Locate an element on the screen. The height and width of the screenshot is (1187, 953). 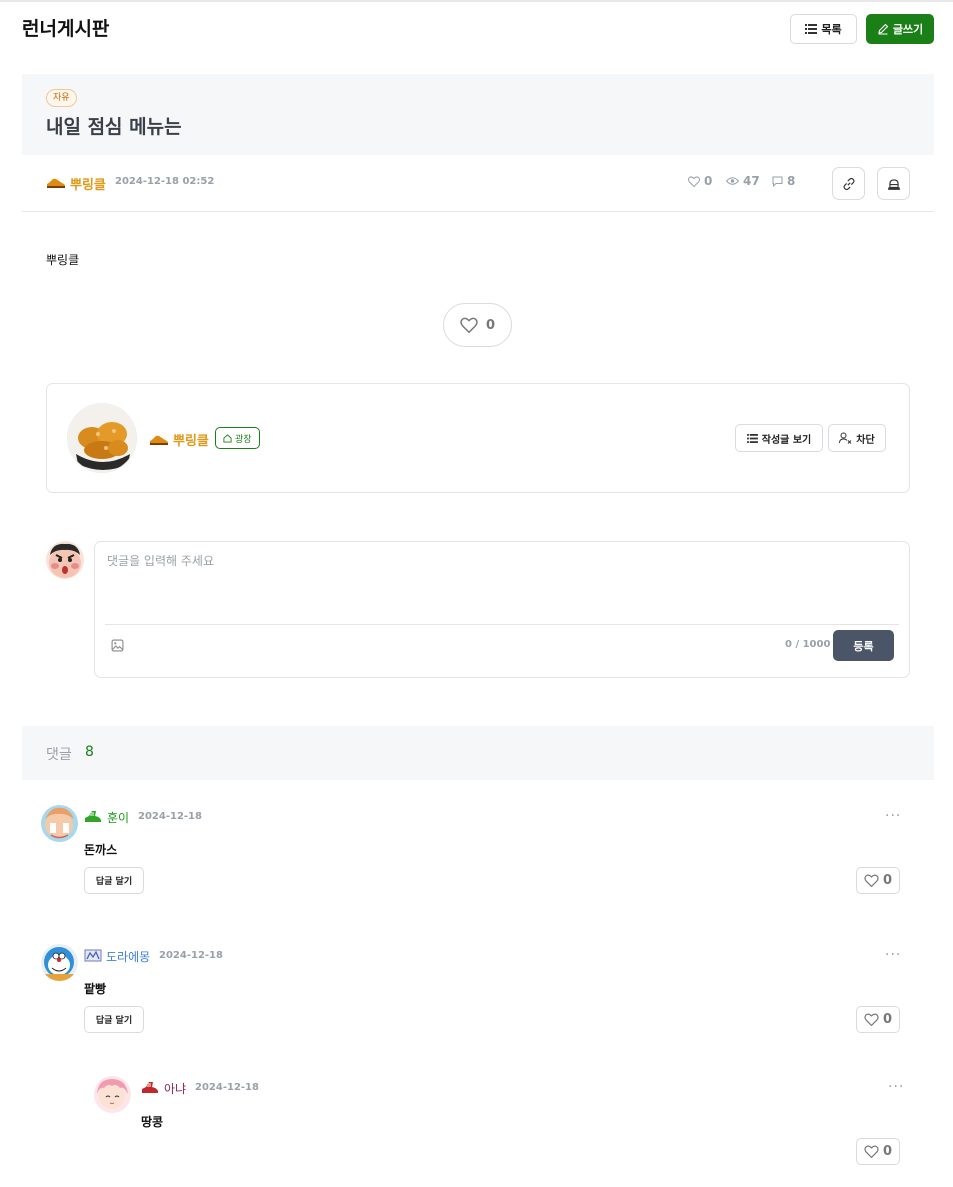
like-count: 0 is located at coordinates (708, 181).